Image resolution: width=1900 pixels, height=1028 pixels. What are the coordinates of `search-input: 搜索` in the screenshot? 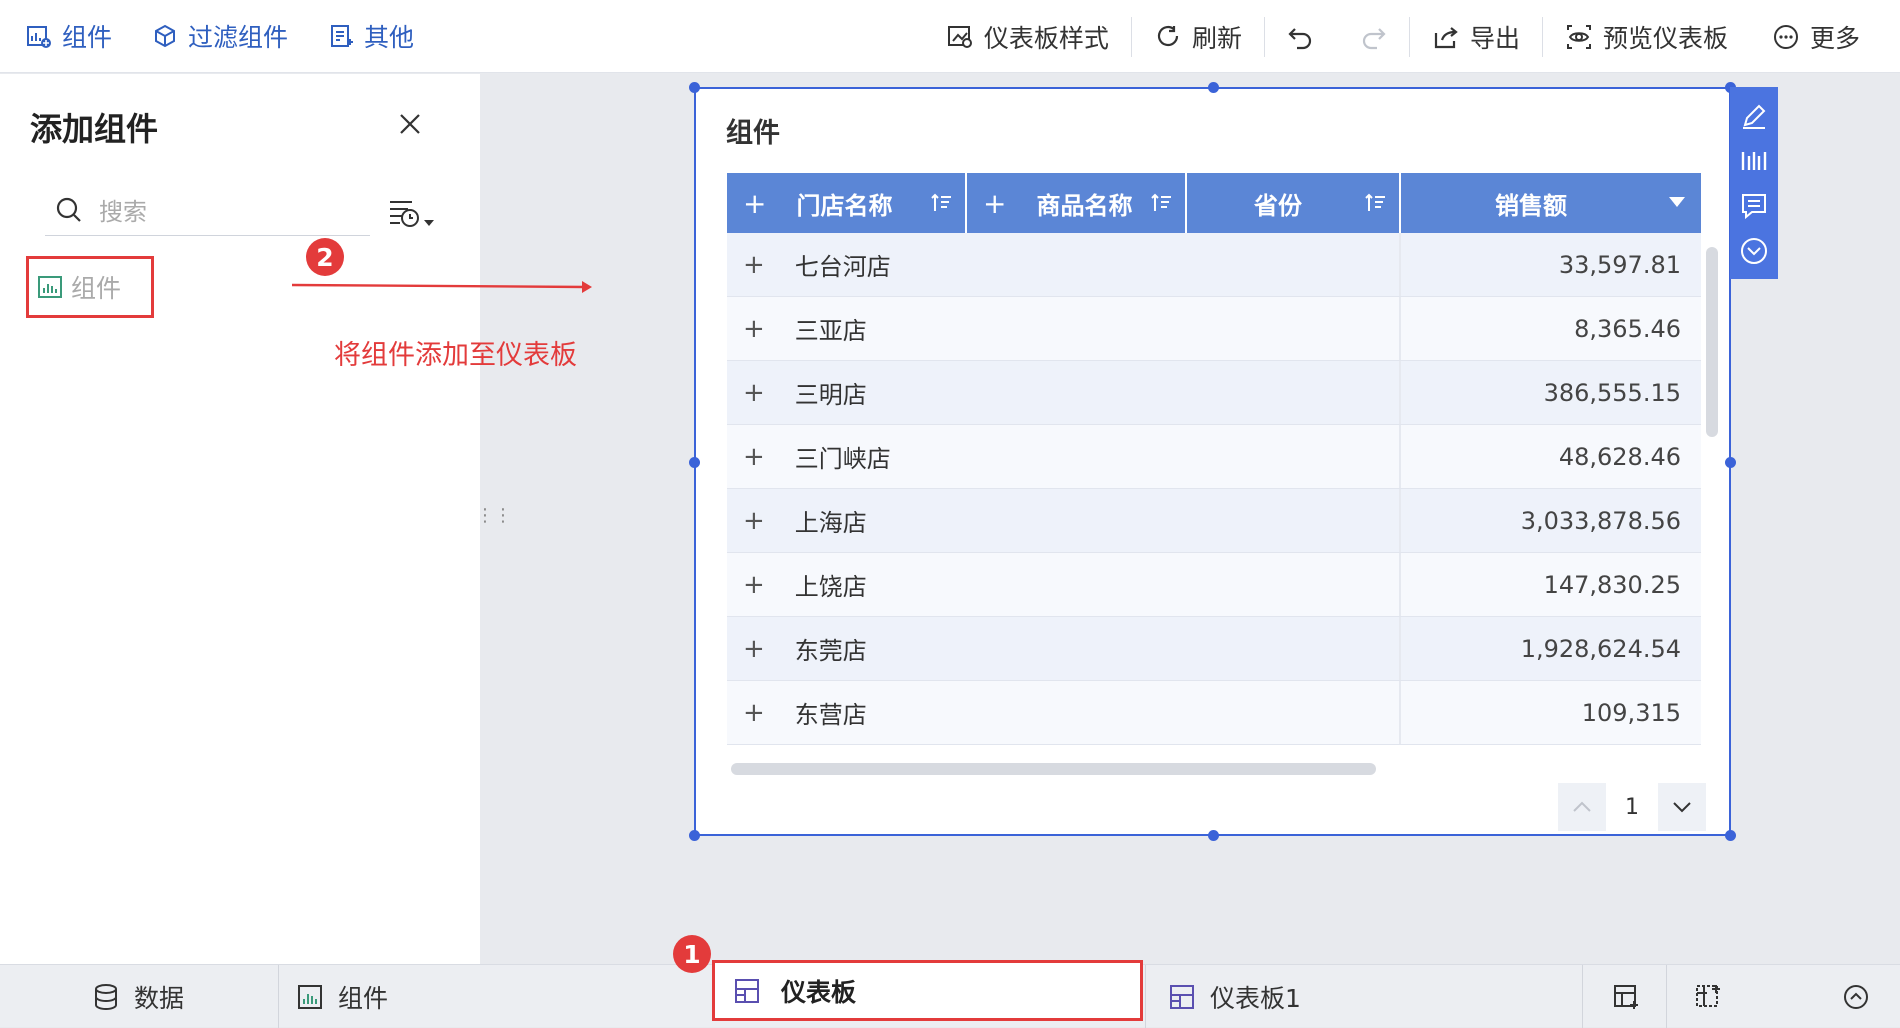 It's located at (207, 210).